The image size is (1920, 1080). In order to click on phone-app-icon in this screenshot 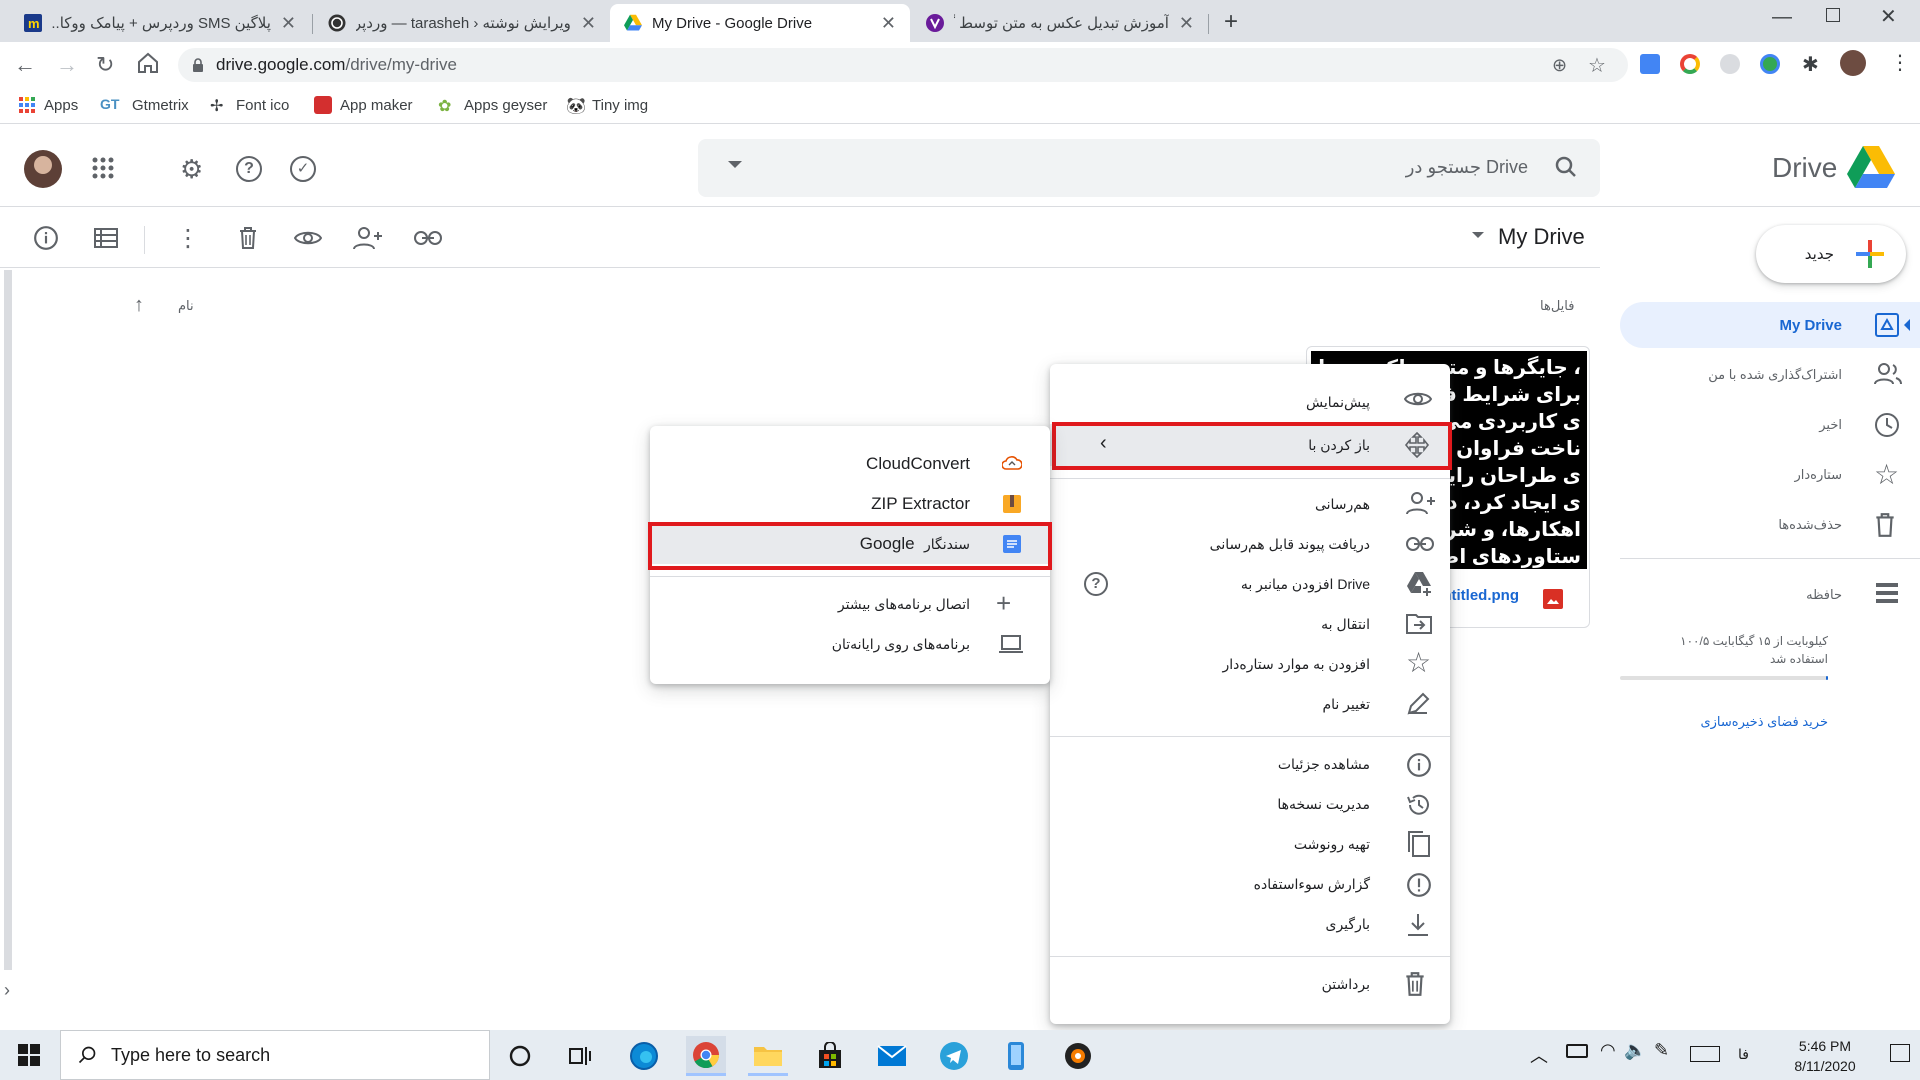, I will do `click(1016, 1056)`.